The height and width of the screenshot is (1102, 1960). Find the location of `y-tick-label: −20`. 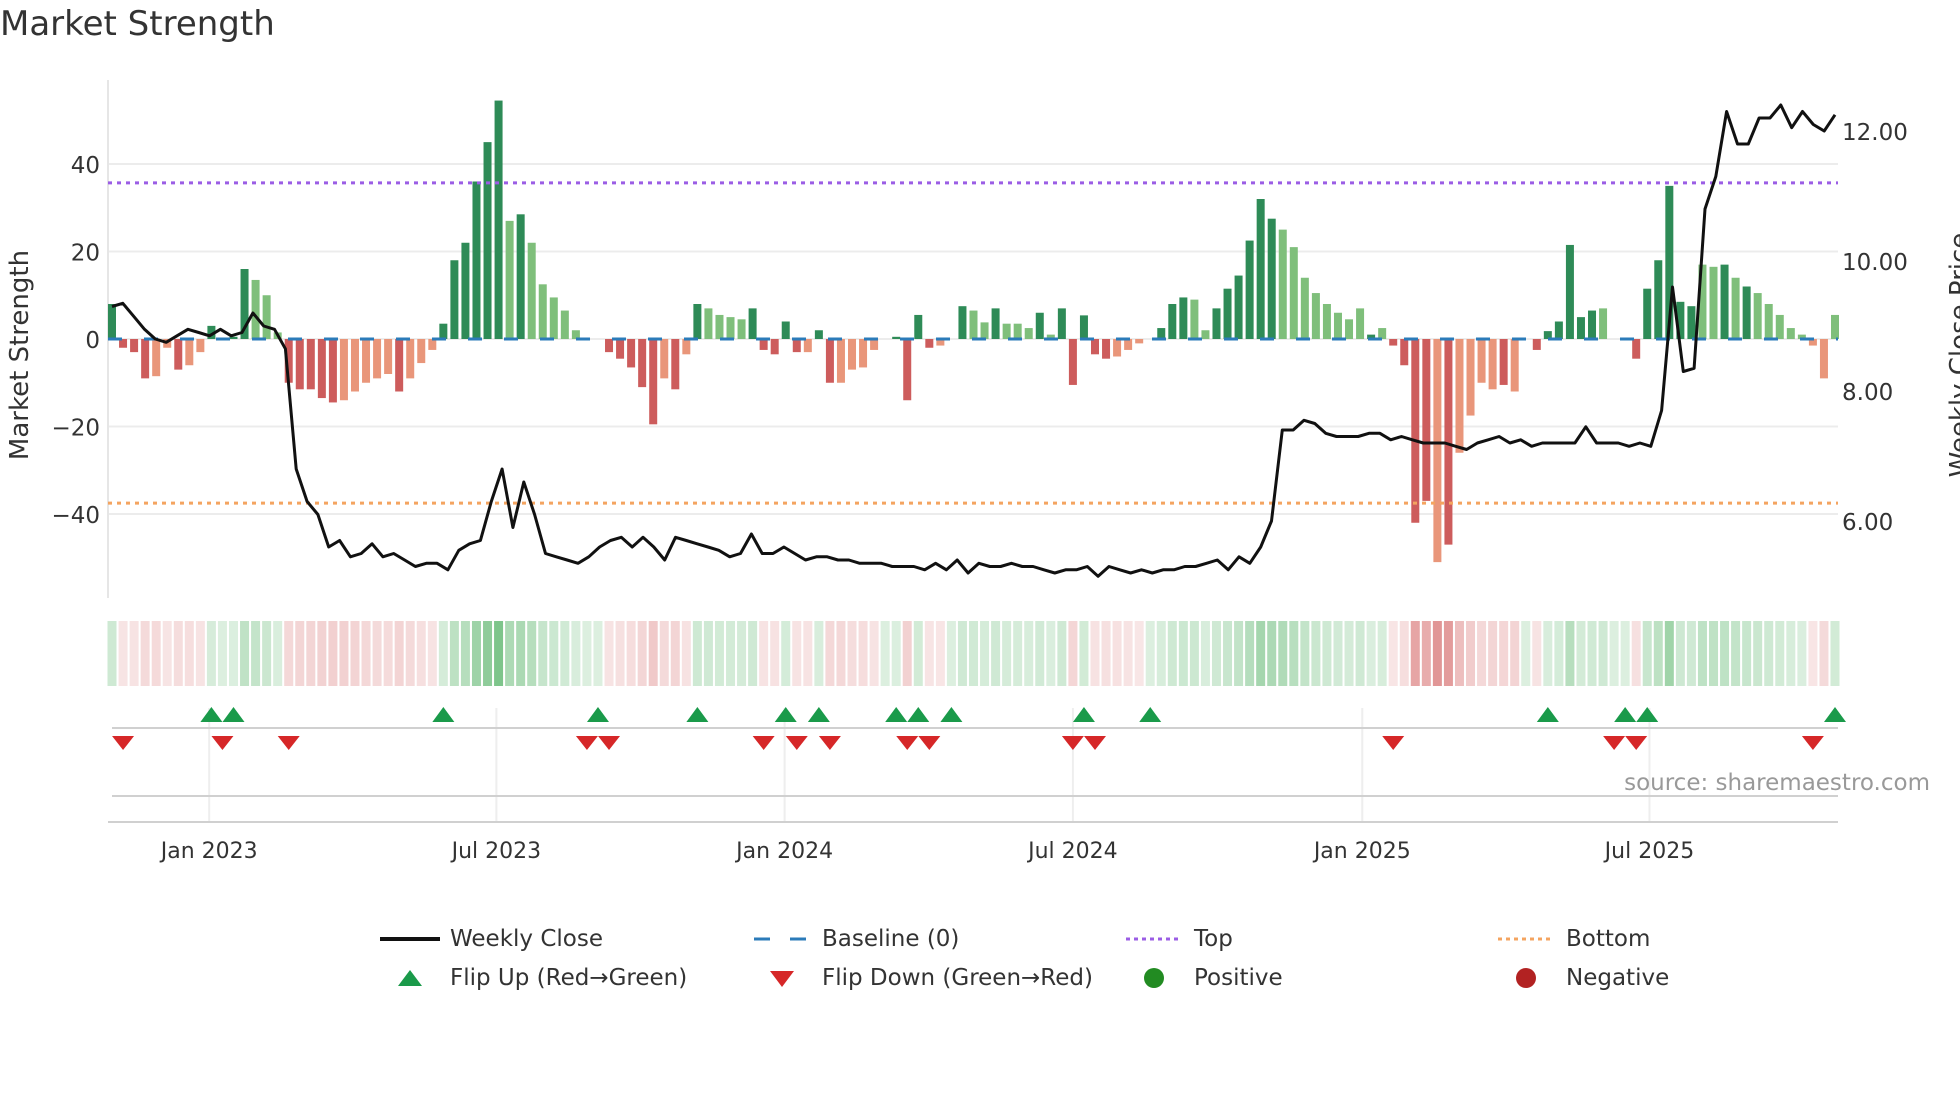

y-tick-label: −20 is located at coordinates (75, 429).